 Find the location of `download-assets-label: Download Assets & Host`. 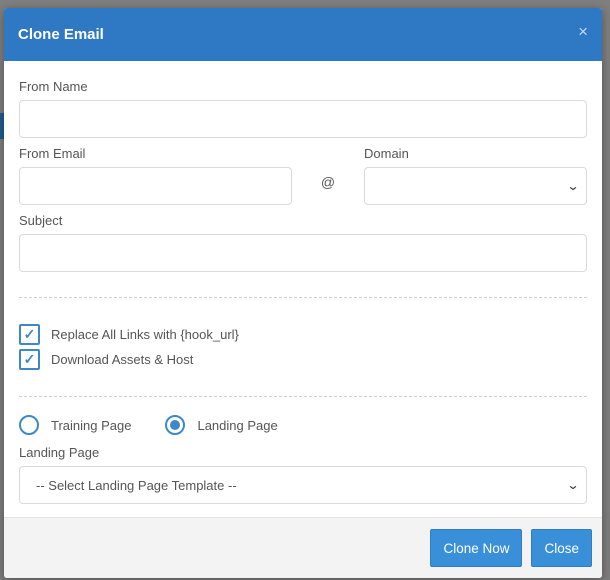

download-assets-label: Download Assets & Host is located at coordinates (122, 359).